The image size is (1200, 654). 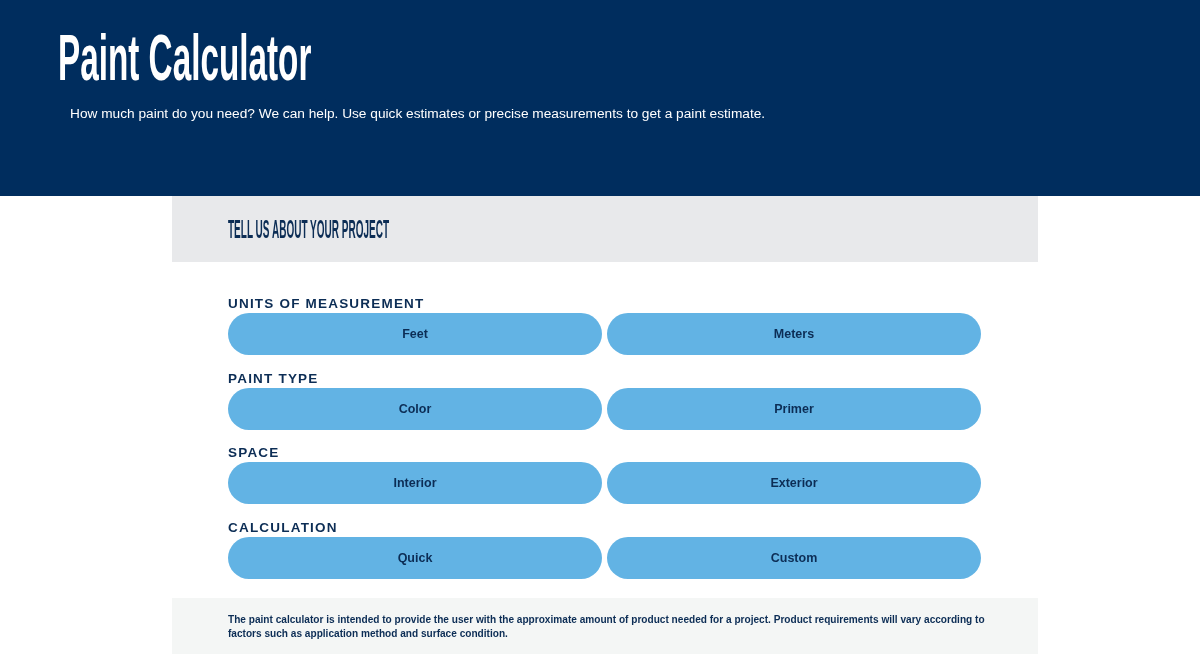 I want to click on option-button: Feet, so click(x=415, y=334).